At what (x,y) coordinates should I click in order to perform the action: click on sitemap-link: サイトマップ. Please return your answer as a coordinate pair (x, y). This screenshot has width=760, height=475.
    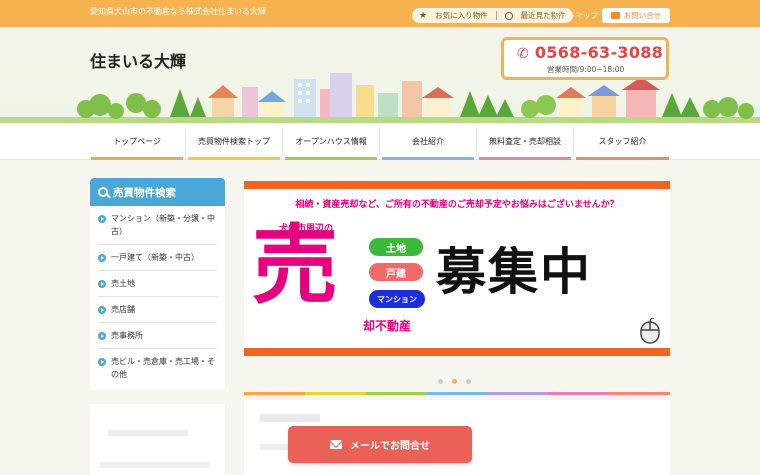
    Looking at the image, I should click on (575, 15).